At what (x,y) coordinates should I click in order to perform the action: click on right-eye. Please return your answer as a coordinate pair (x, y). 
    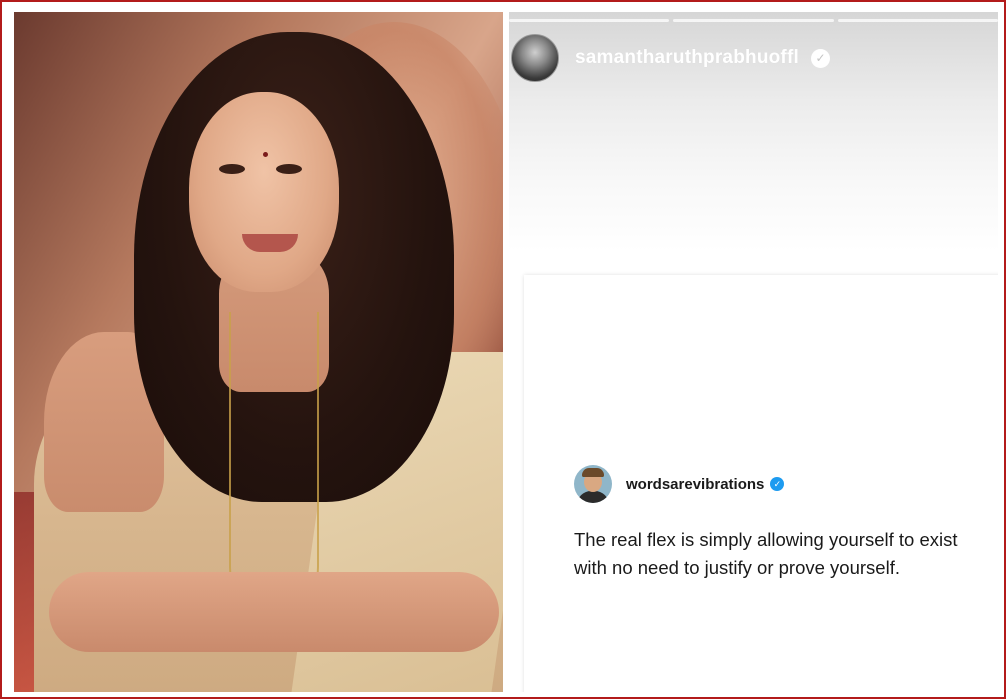
    Looking at the image, I should click on (289, 169).